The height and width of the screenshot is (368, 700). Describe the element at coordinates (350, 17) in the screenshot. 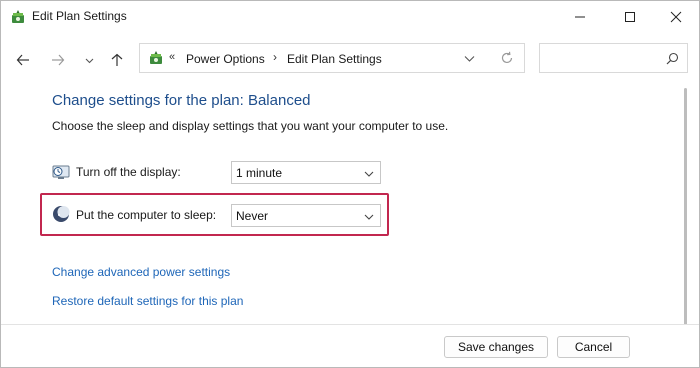

I see `title-bar: Edit Plan Settings` at that location.